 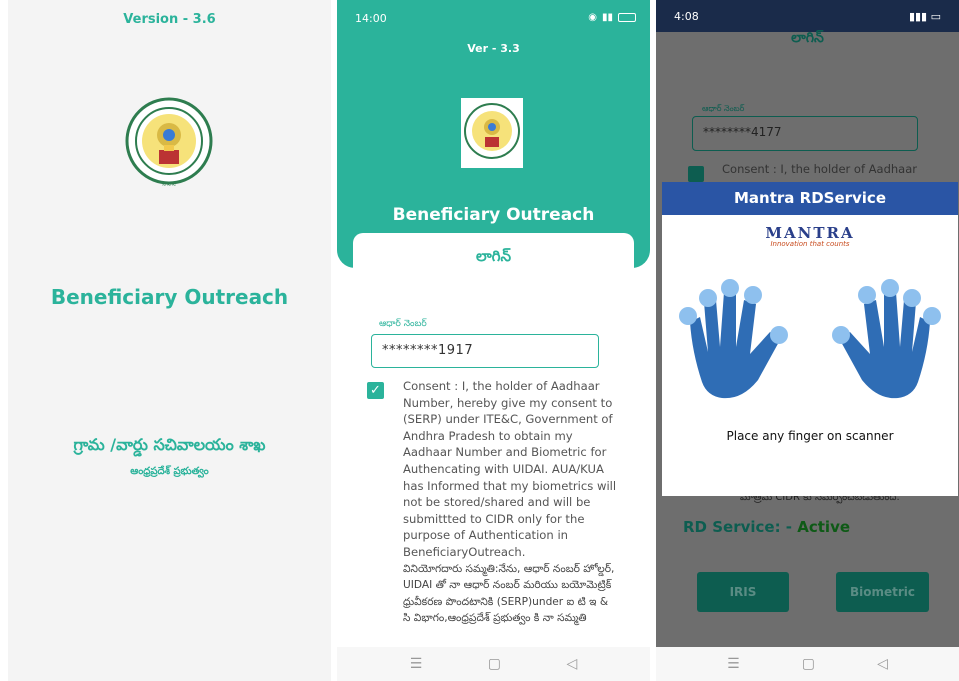 I want to click on status-time: 4:08, so click(x=686, y=16).